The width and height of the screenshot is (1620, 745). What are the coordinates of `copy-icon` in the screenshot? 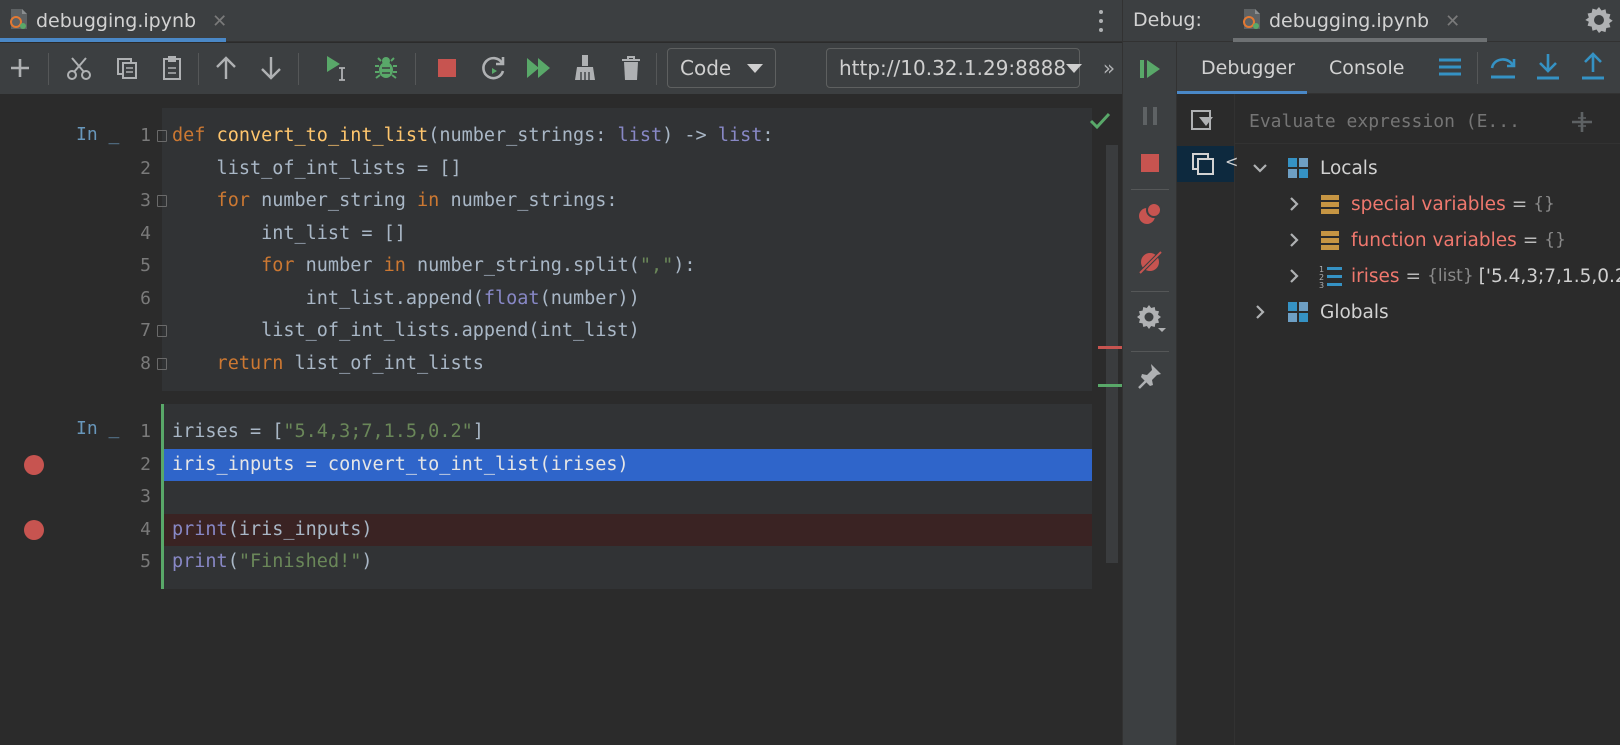 It's located at (127, 68).